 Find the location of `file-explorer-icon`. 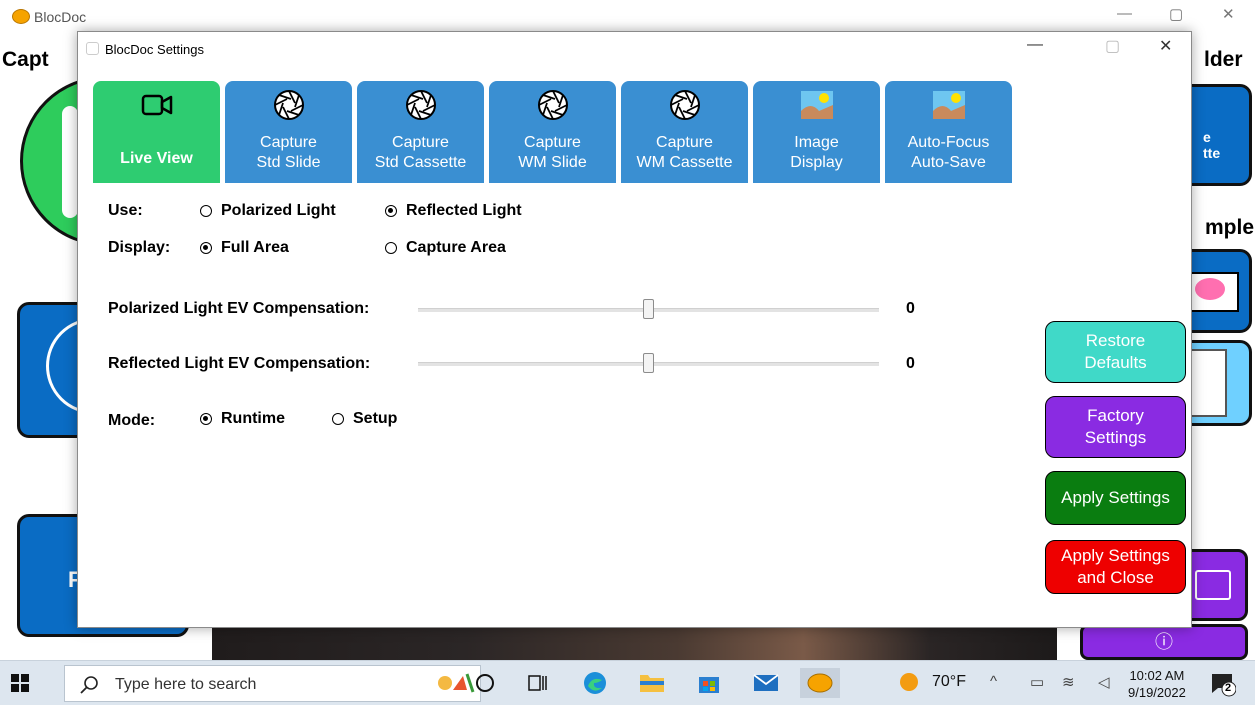

file-explorer-icon is located at coordinates (652, 683).